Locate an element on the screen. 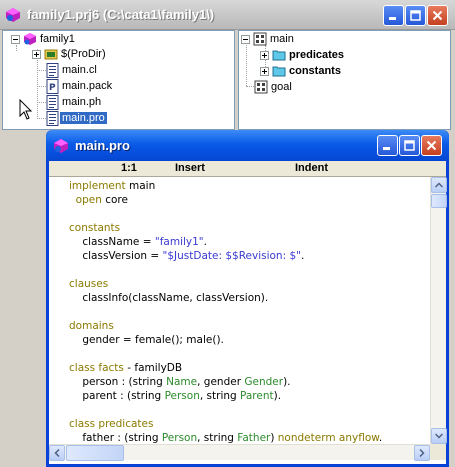  code-line: className = "family1". is located at coordinates (138, 243).